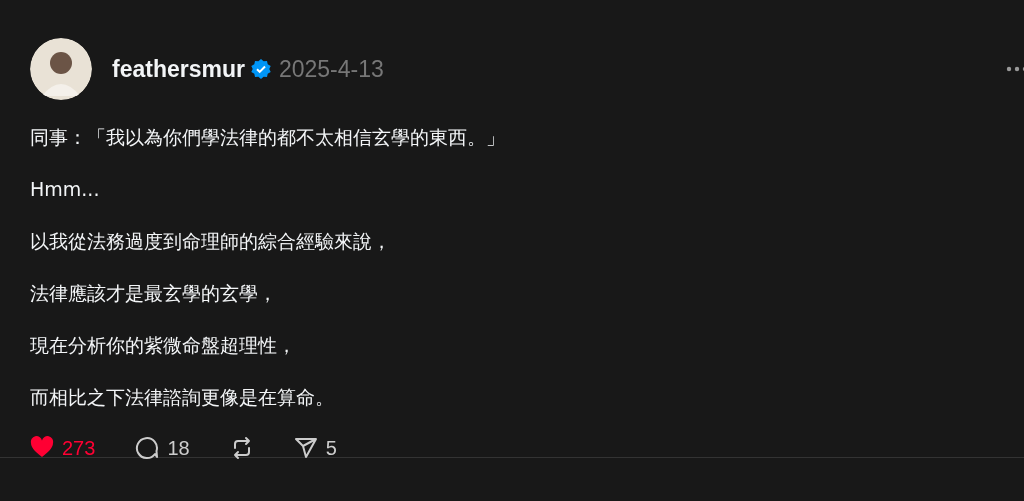 The width and height of the screenshot is (1024, 501). Describe the element at coordinates (42, 448) in the screenshot. I see `heart-icon` at that location.